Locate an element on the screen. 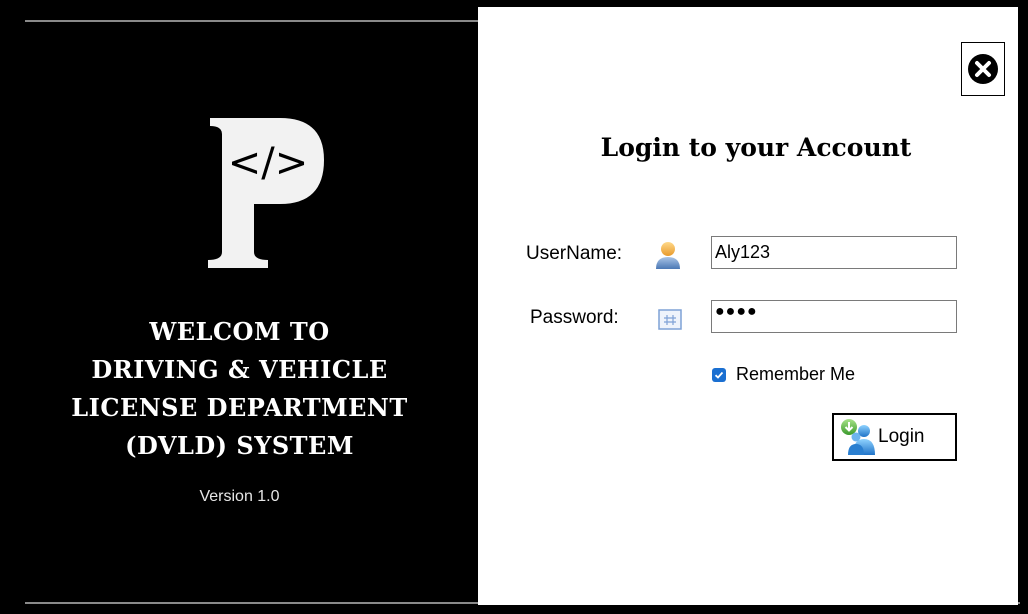 This screenshot has height=614, width=1028. welcome-line: LICENSE DEPARTMENT is located at coordinates (239, 407).